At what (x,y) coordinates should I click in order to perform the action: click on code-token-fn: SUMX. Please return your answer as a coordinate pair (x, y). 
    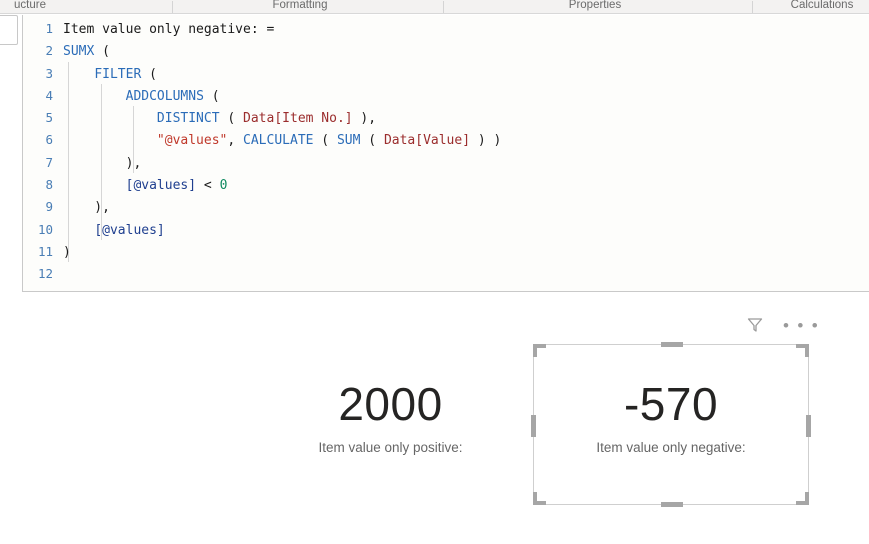
    Looking at the image, I should click on (79, 52).